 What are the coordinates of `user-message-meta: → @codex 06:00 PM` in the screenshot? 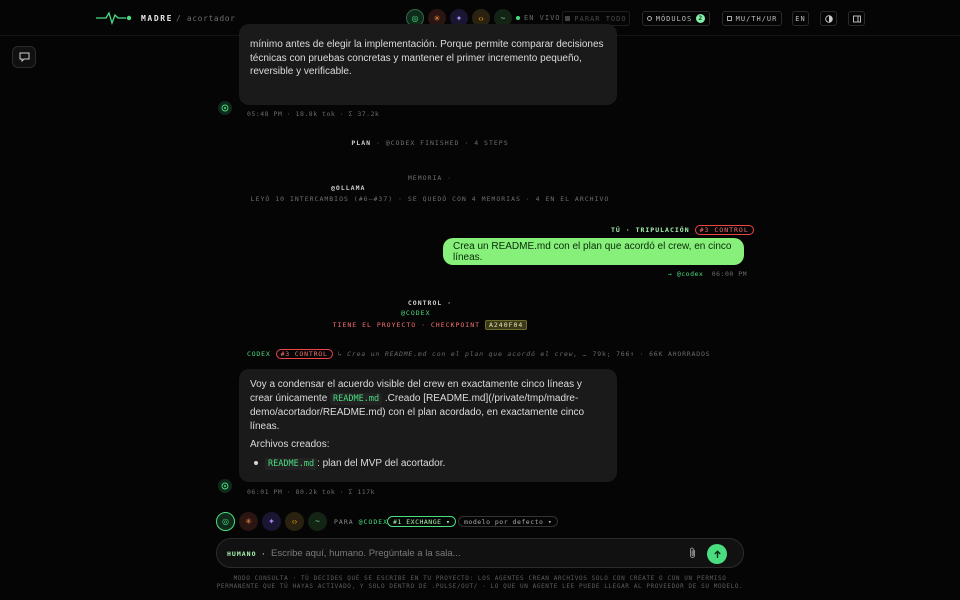 It's located at (707, 274).